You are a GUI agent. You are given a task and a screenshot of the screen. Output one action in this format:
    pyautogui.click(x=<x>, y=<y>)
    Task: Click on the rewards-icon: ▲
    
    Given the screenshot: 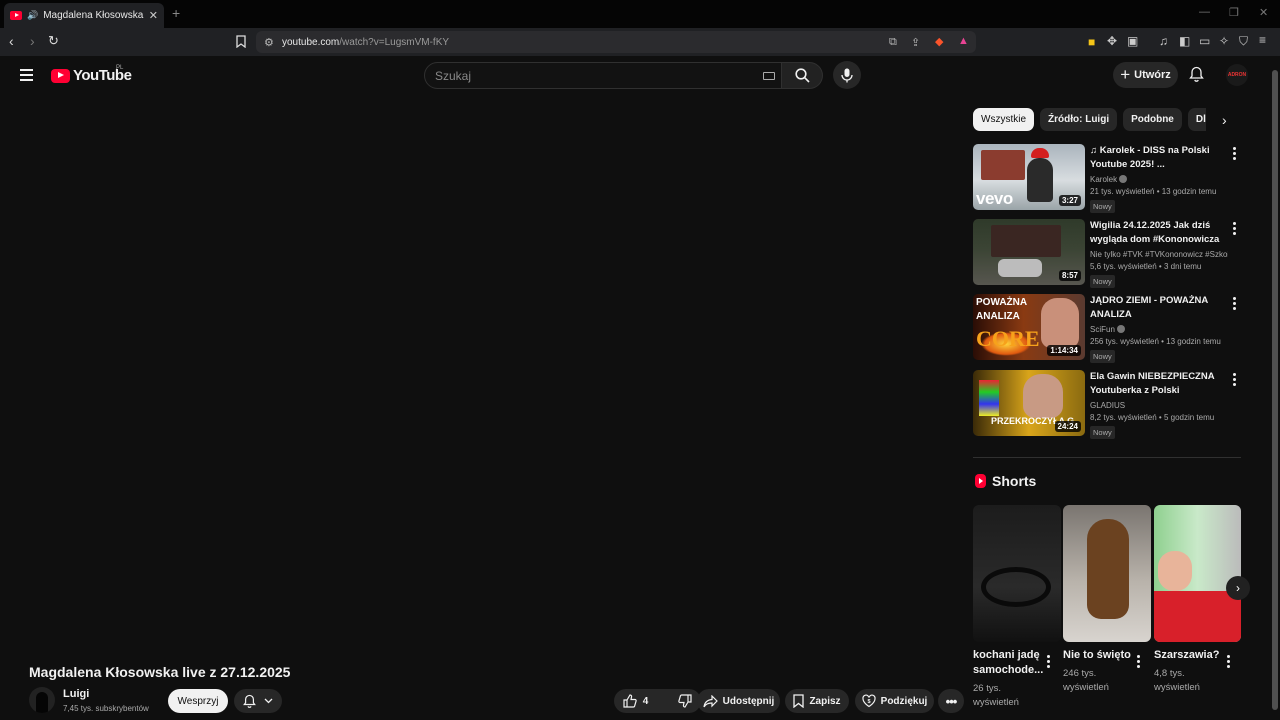 What is the action you would take?
    pyautogui.click(x=963, y=41)
    